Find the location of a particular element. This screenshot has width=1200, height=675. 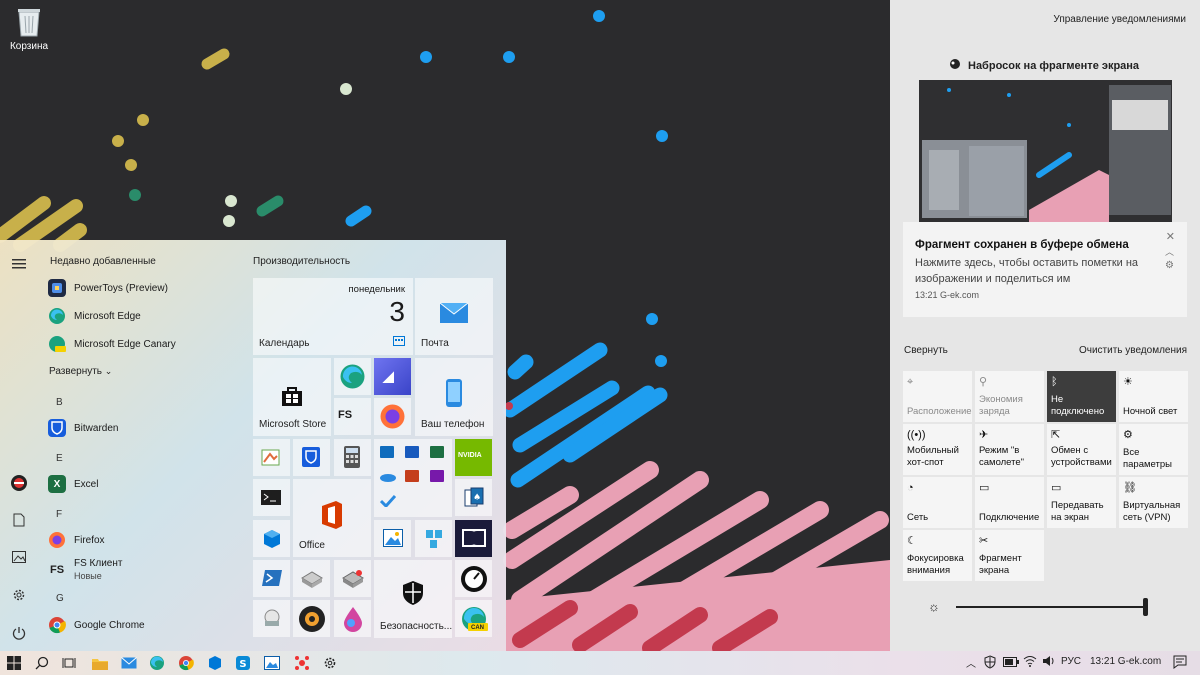

qa-project: ▭ Передавать на экран is located at coordinates (1081, 502).